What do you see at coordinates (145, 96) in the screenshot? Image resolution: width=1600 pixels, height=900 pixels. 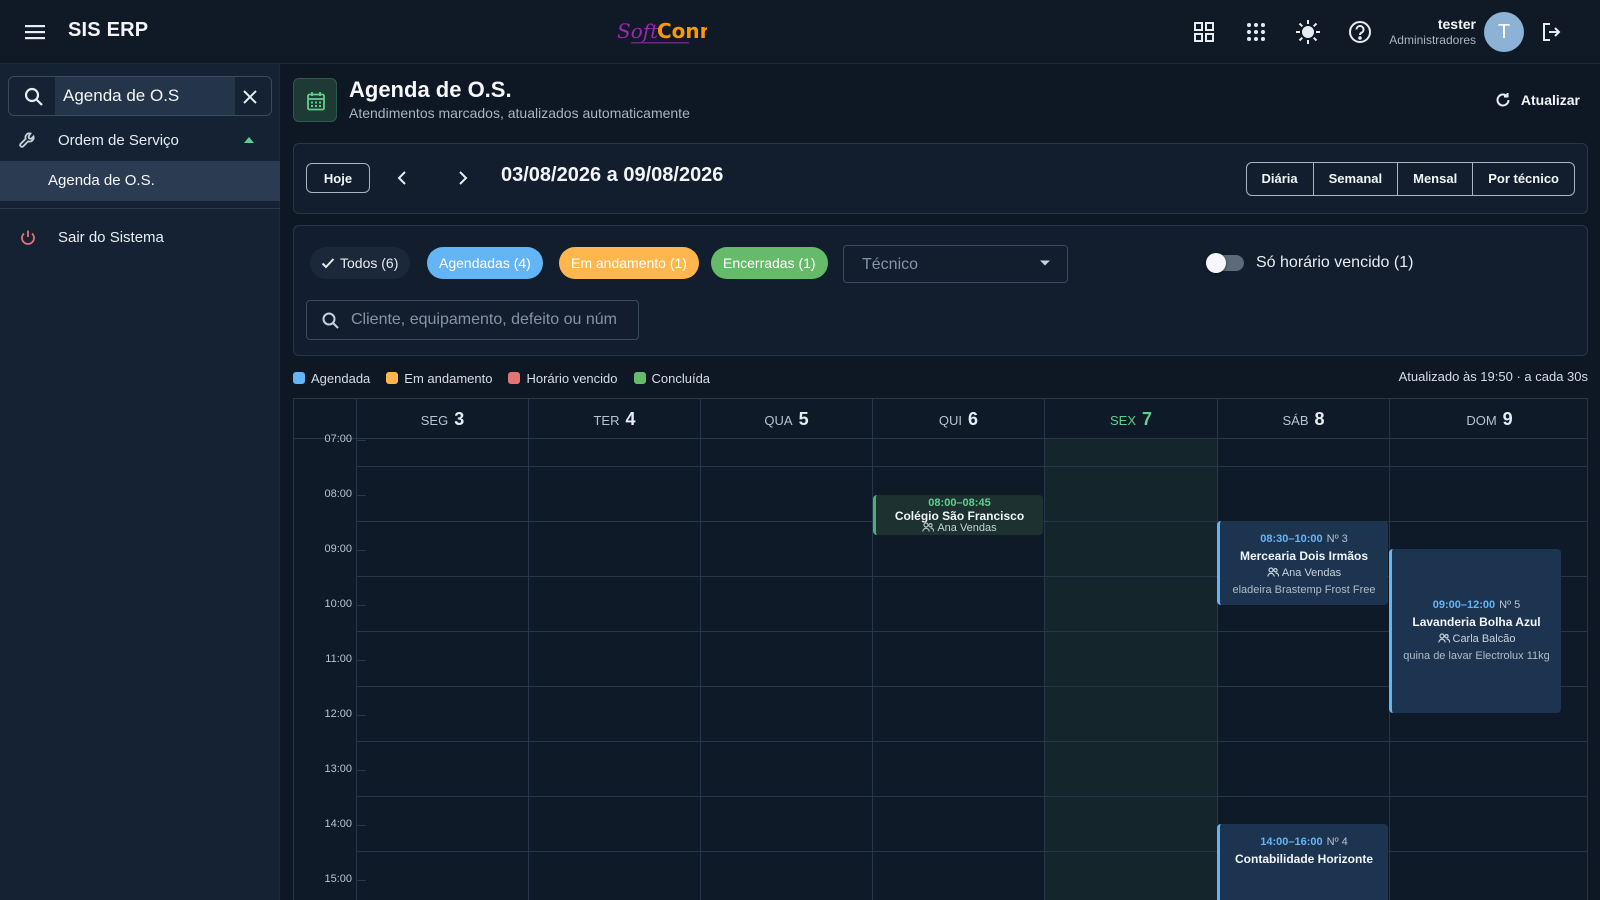 I see `sidebar-search-input` at bounding box center [145, 96].